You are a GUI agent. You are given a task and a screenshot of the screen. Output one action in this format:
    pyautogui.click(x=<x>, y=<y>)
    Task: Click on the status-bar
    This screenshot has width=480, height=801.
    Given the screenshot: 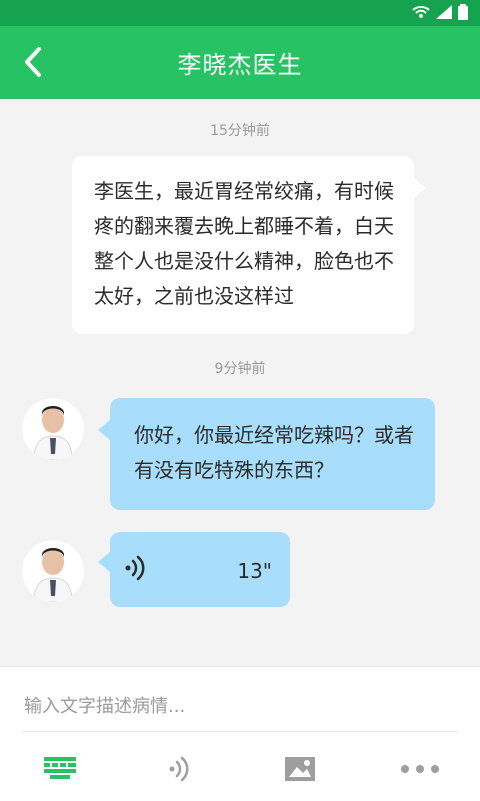 What is the action you would take?
    pyautogui.click(x=240, y=13)
    